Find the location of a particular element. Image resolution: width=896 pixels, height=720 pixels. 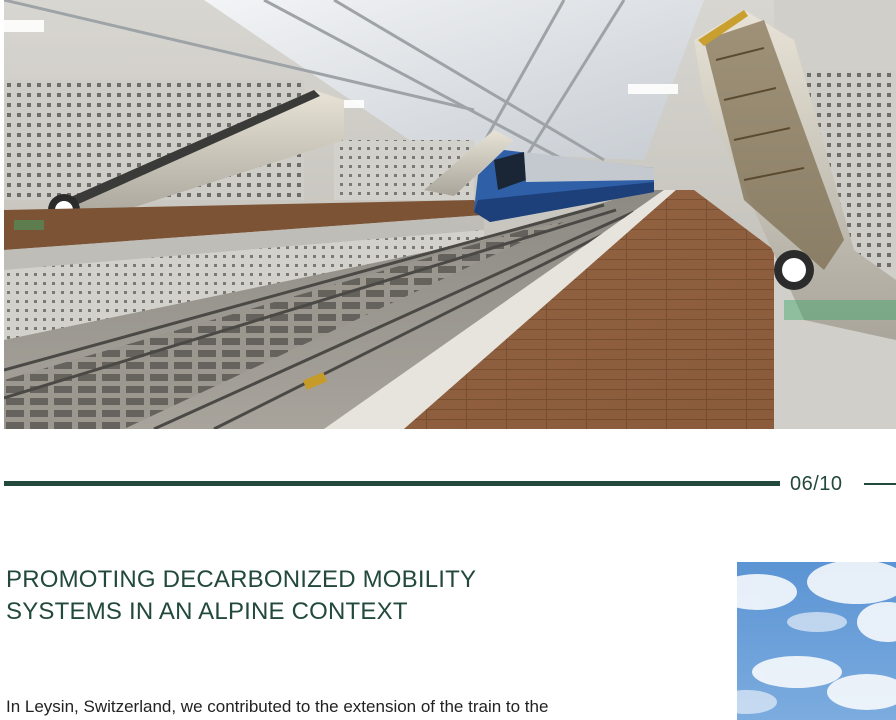

slide-progress: 06/10 is located at coordinates (450, 484).